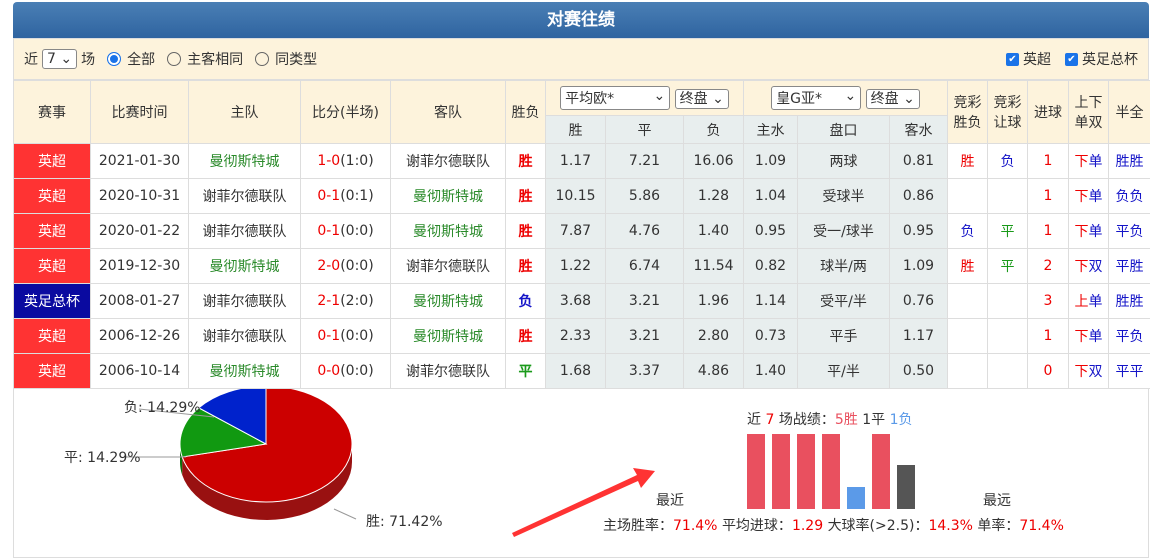 This screenshot has width=1150, height=558. What do you see at coordinates (1129, 161) in the screenshot?
I see `halftime-fulltime: 胜胜` at bounding box center [1129, 161].